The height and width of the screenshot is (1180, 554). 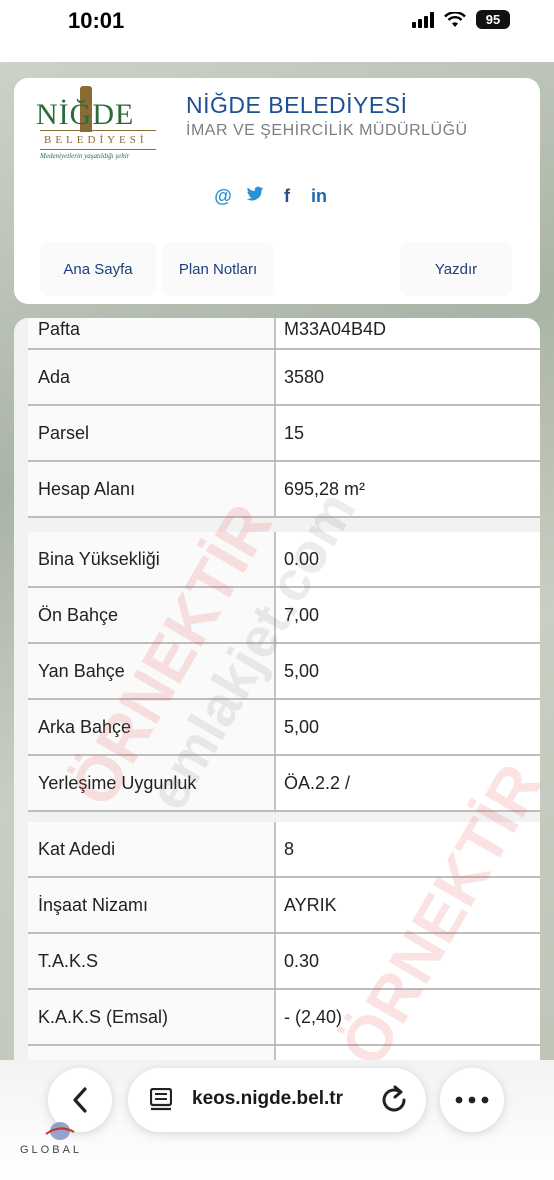 I want to click on social-links: @ f in, so click(x=271, y=196).